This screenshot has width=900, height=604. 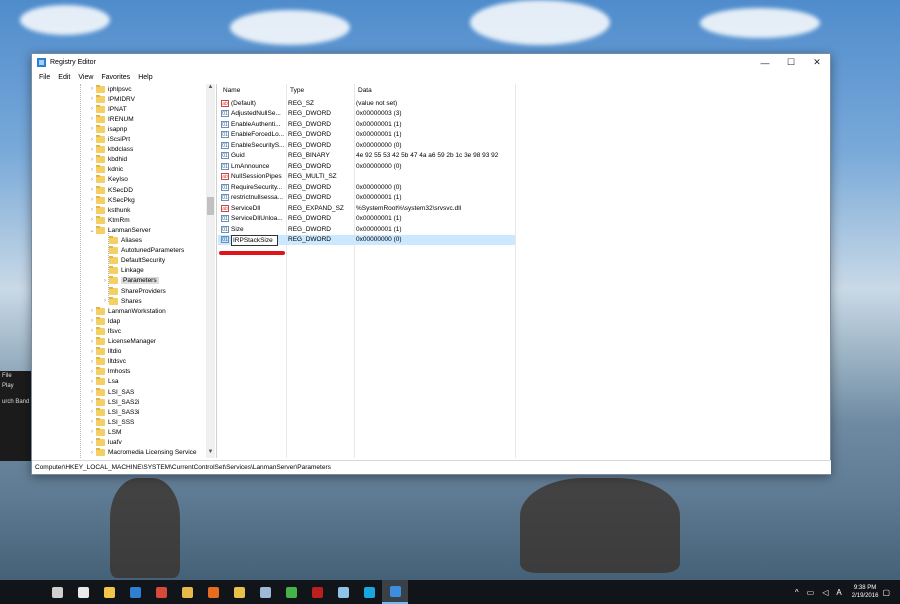 I want to click on tray-chevron-icon: ^, so click(x=797, y=592).